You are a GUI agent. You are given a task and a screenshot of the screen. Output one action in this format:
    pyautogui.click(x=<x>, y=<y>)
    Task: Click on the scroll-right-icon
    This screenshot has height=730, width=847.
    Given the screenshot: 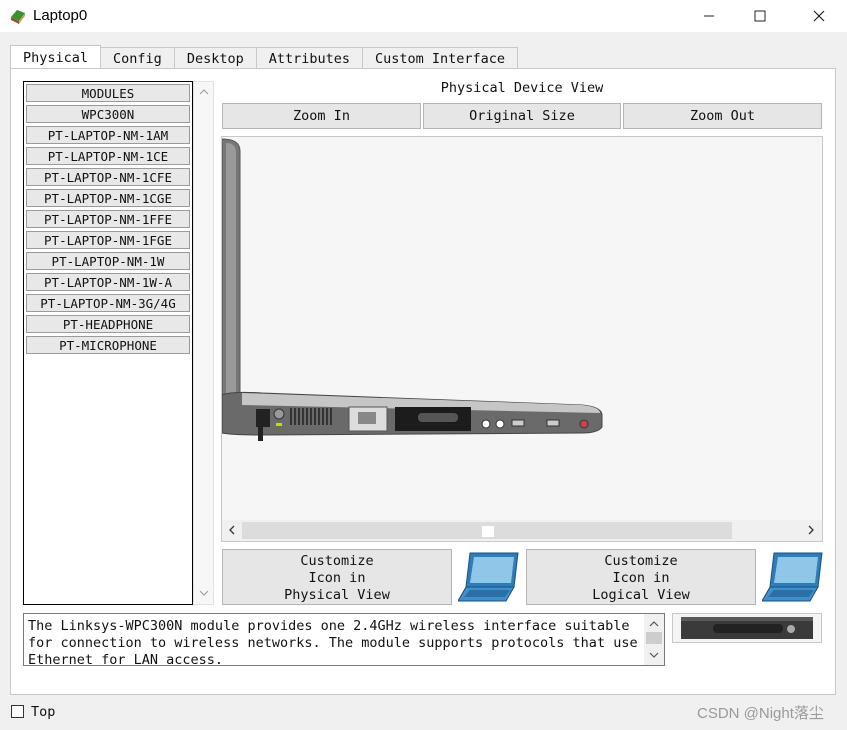 What is the action you would take?
    pyautogui.click(x=811, y=530)
    